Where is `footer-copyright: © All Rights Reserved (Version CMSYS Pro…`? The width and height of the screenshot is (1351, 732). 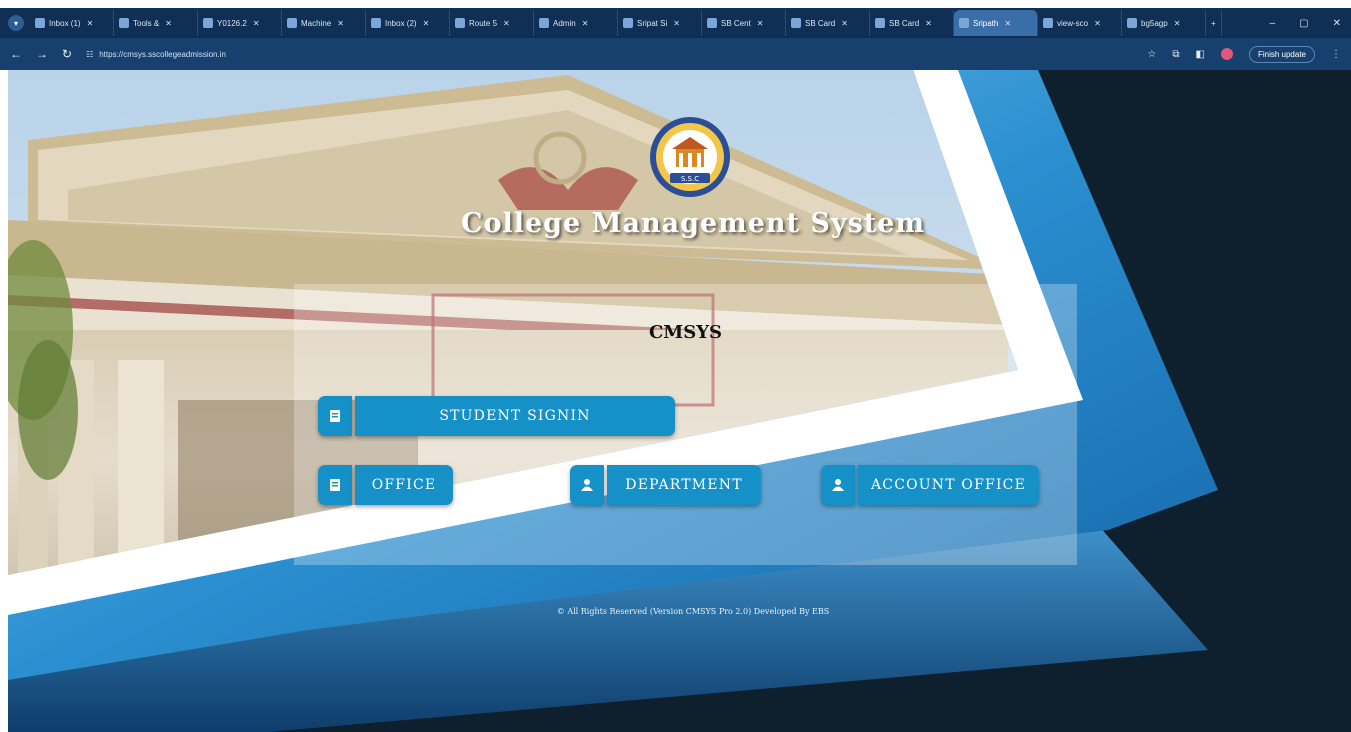 footer-copyright: © All Rights Reserved (Version CMSYS Pro… is located at coordinates (693, 611).